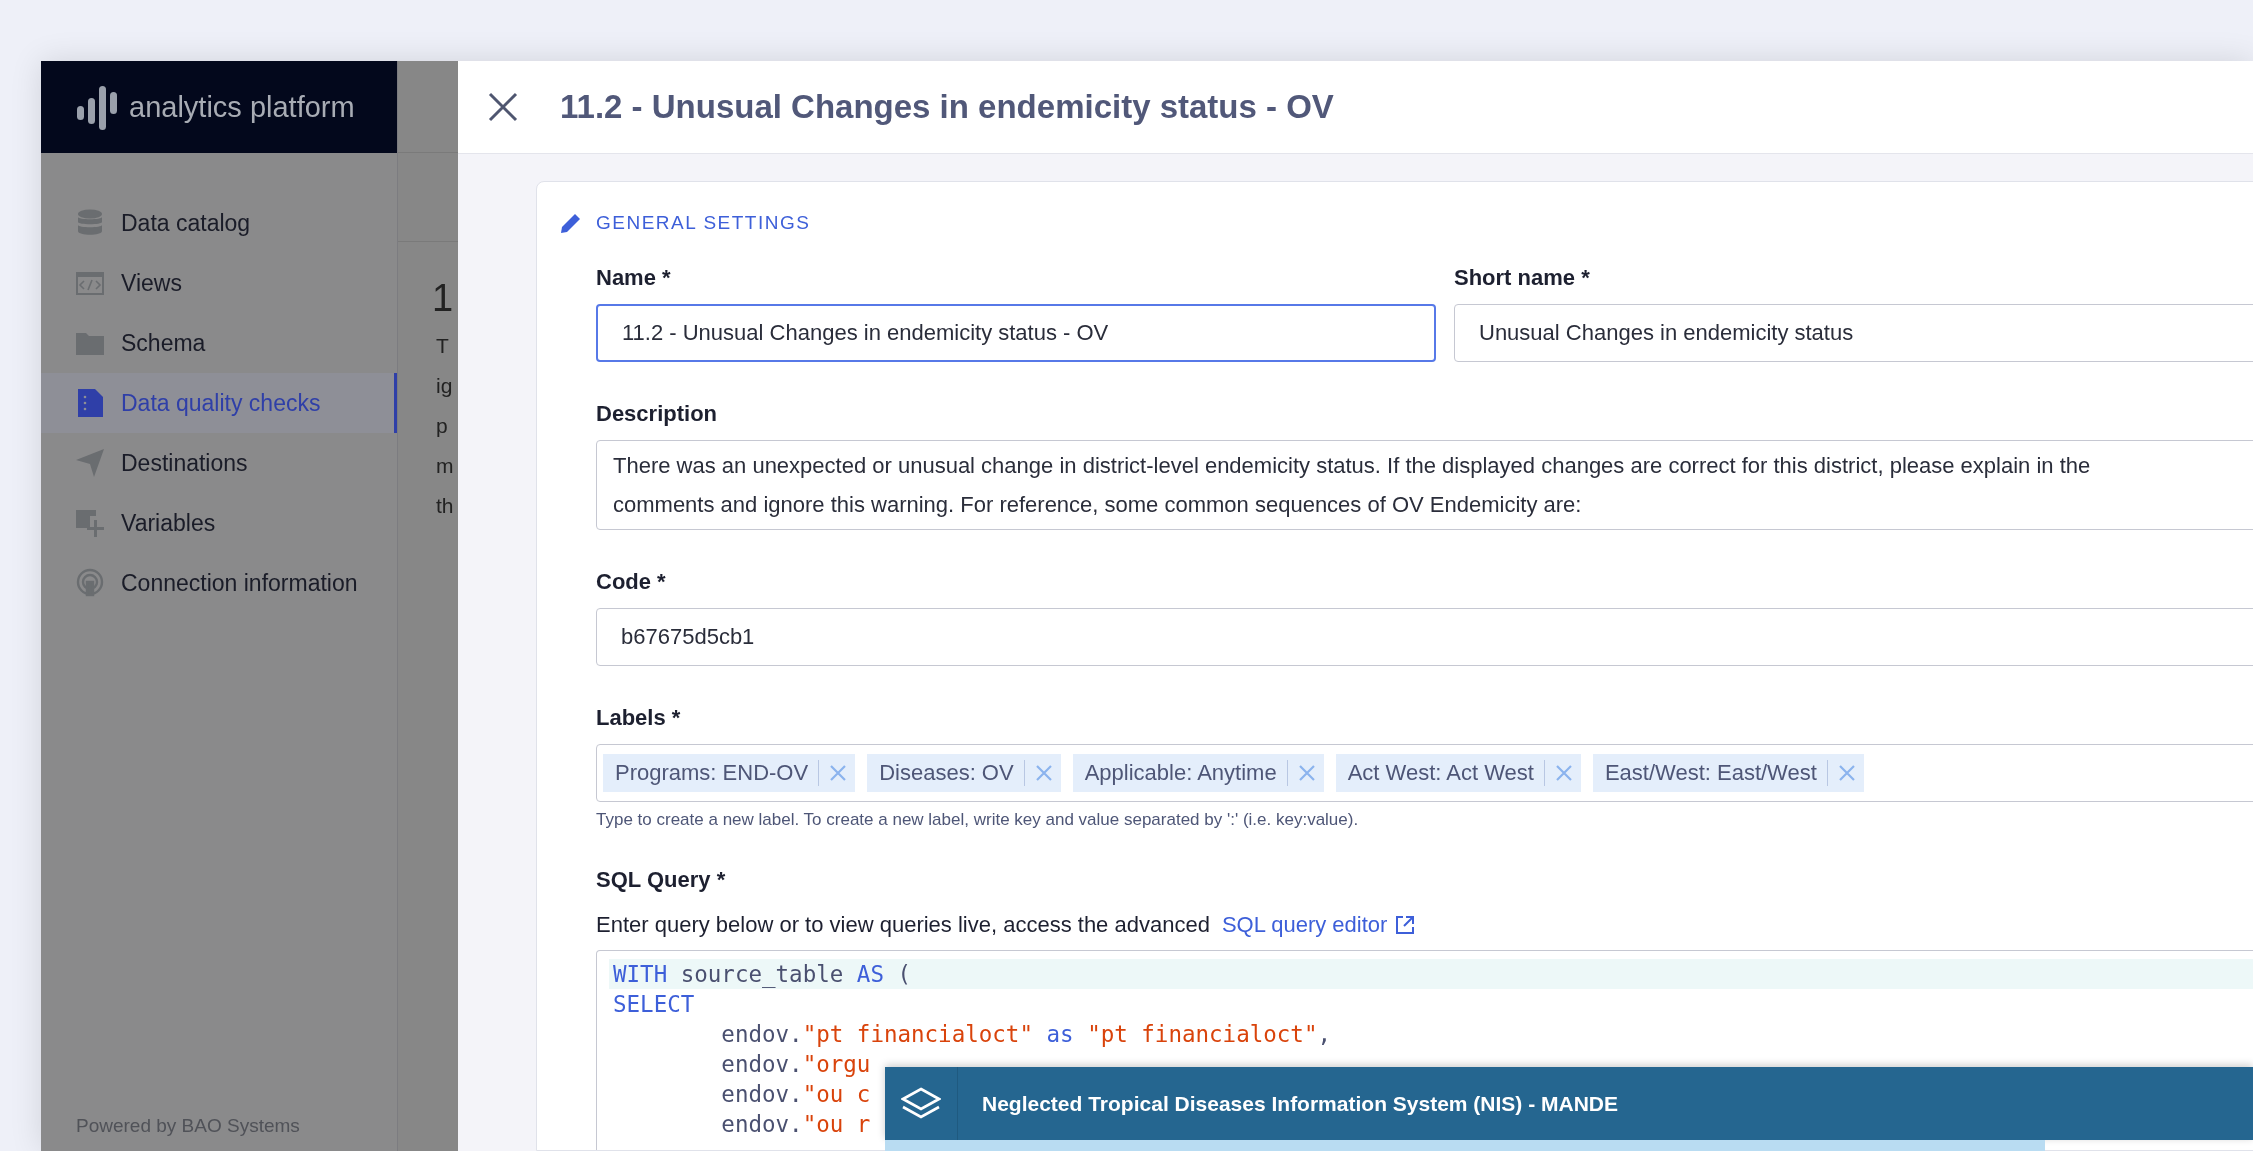 The width and height of the screenshot is (2253, 1151). Describe the element at coordinates (219, 583) in the screenshot. I see `sidebar-item: Connection information` at that location.